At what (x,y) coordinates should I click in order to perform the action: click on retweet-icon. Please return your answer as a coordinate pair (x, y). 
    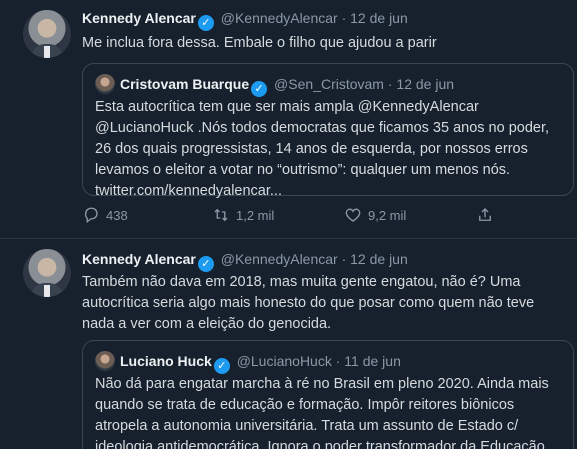
    Looking at the image, I should click on (221, 215).